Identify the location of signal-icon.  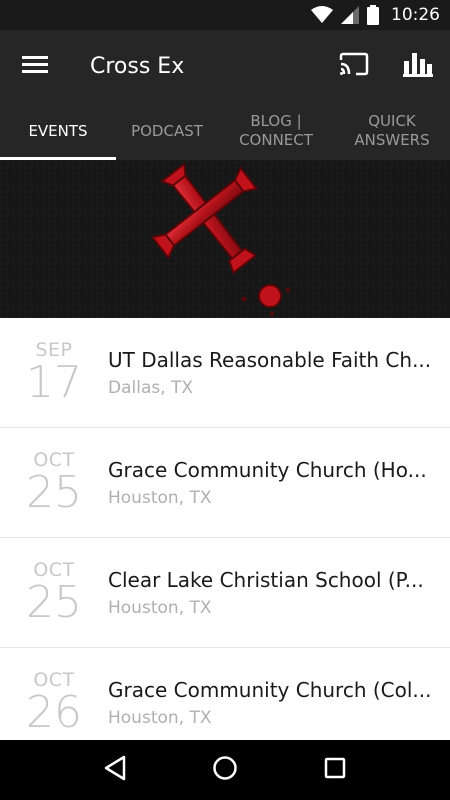
(350, 15).